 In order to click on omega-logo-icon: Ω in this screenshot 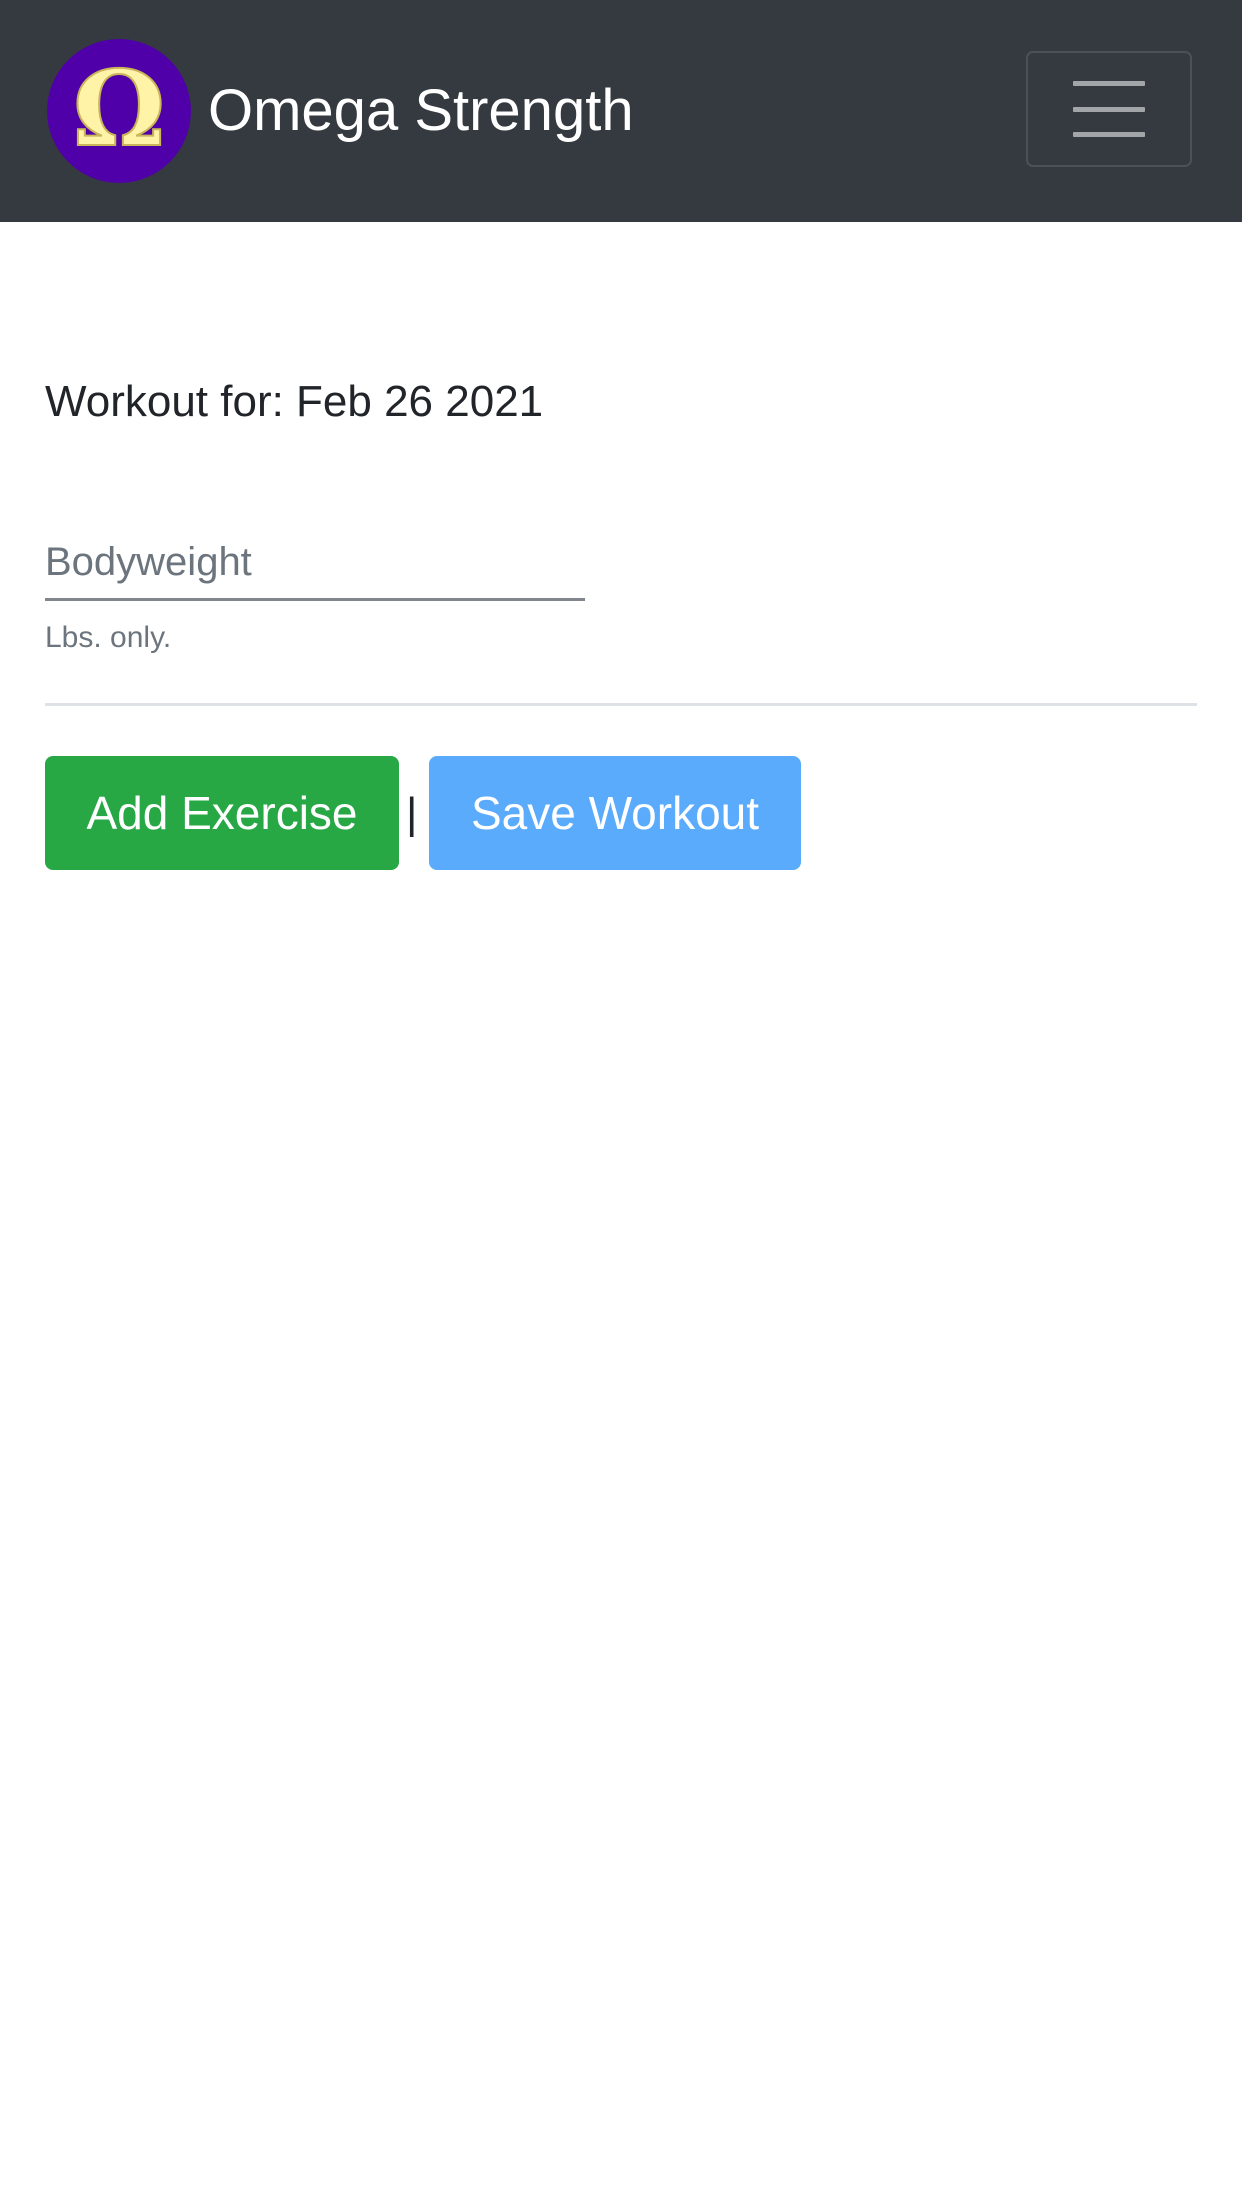, I will do `click(119, 111)`.